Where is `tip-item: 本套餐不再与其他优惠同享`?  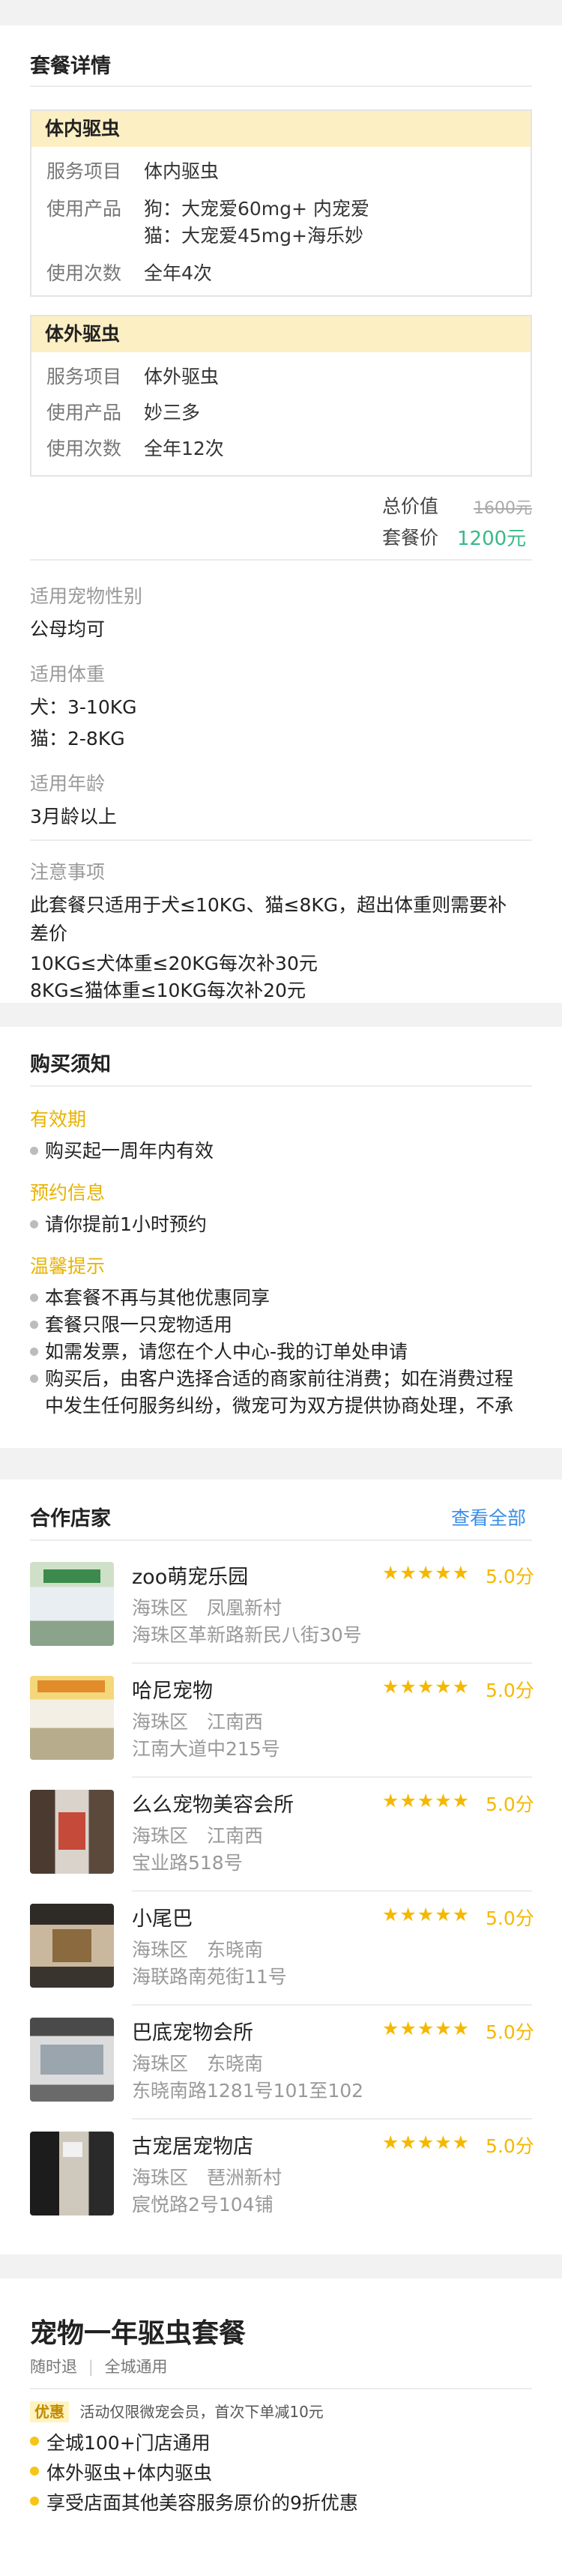 tip-item: 本套餐不再与其他优惠同享 is located at coordinates (149, 1296).